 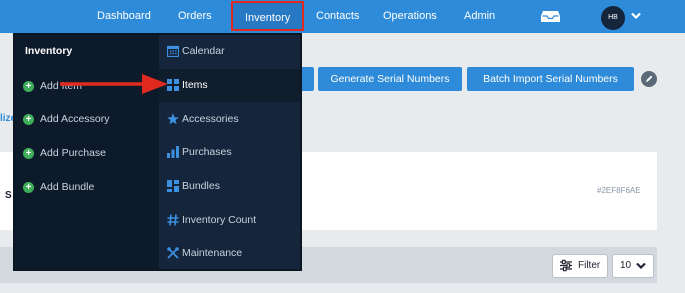 I want to click on menu-item-bundles: Bundles, so click(x=229, y=186).